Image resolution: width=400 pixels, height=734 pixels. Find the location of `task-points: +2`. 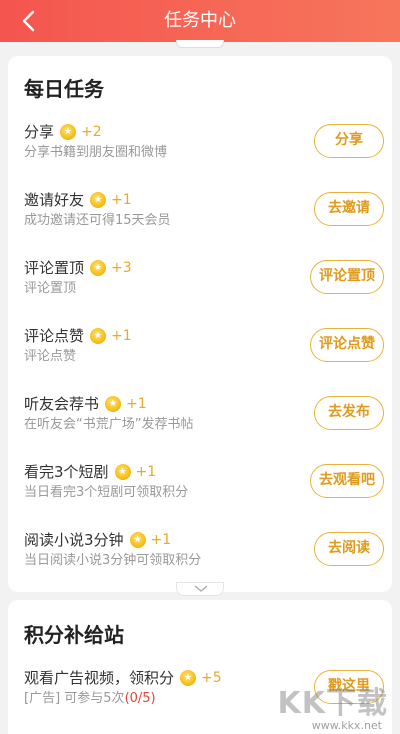

task-points: +2 is located at coordinates (91, 132).